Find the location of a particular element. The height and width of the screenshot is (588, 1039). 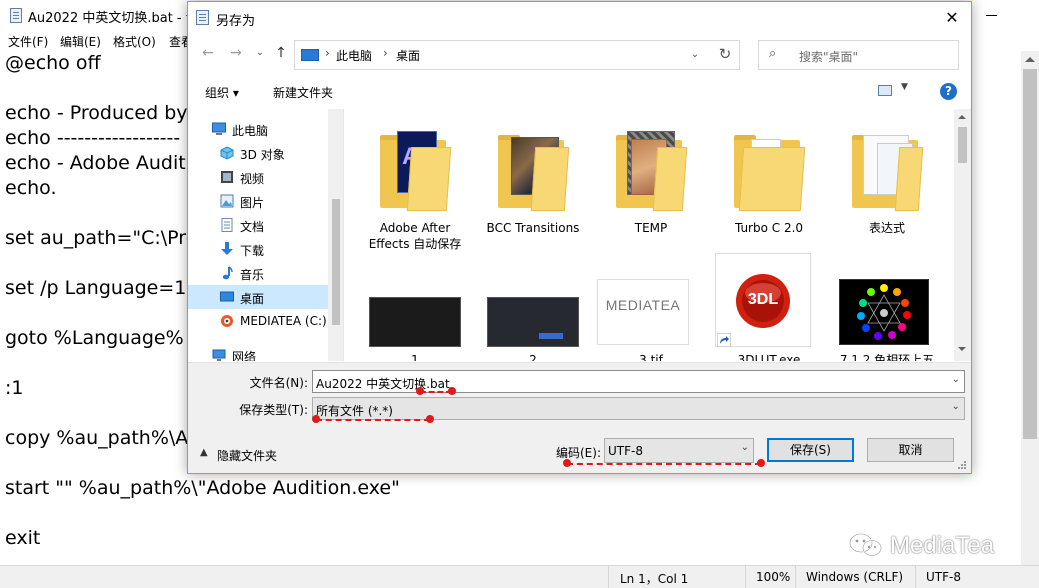

menu-edit: 编辑(E) is located at coordinates (80, 41).